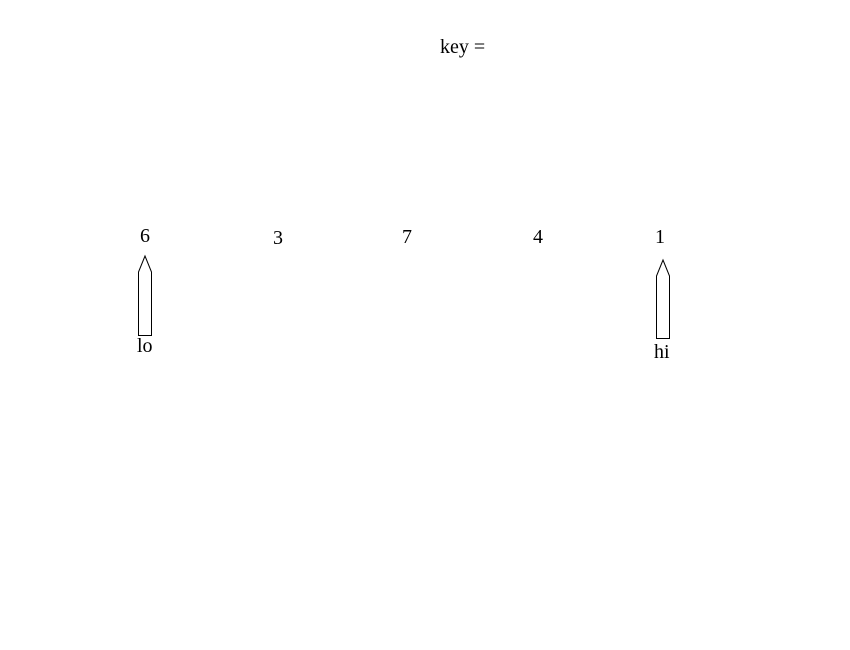  I want to click on array-value-3: 4, so click(538, 237).